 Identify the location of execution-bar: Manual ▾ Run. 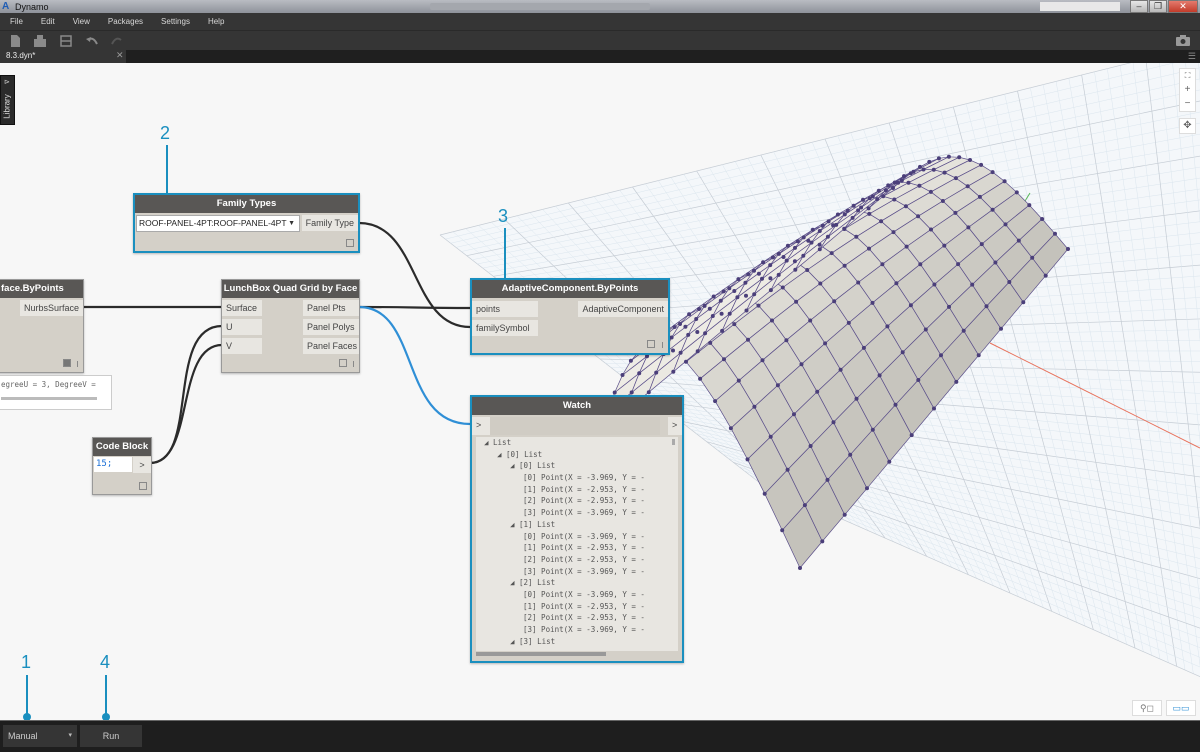
(600, 736).